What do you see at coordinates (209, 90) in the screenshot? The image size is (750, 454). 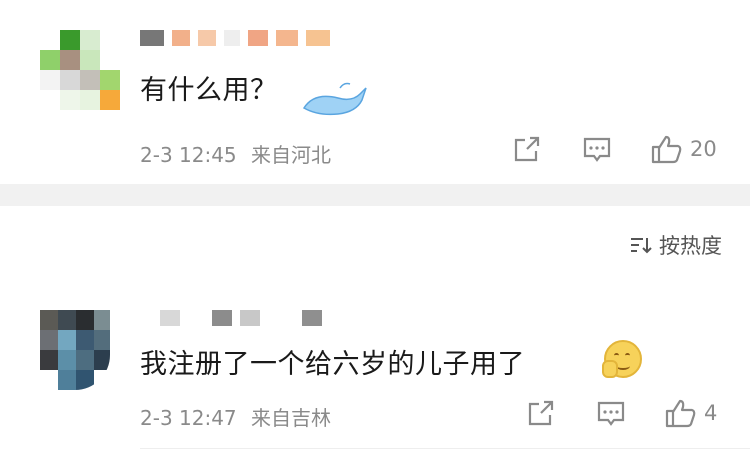 I see `comment-text: 有什么用？` at bounding box center [209, 90].